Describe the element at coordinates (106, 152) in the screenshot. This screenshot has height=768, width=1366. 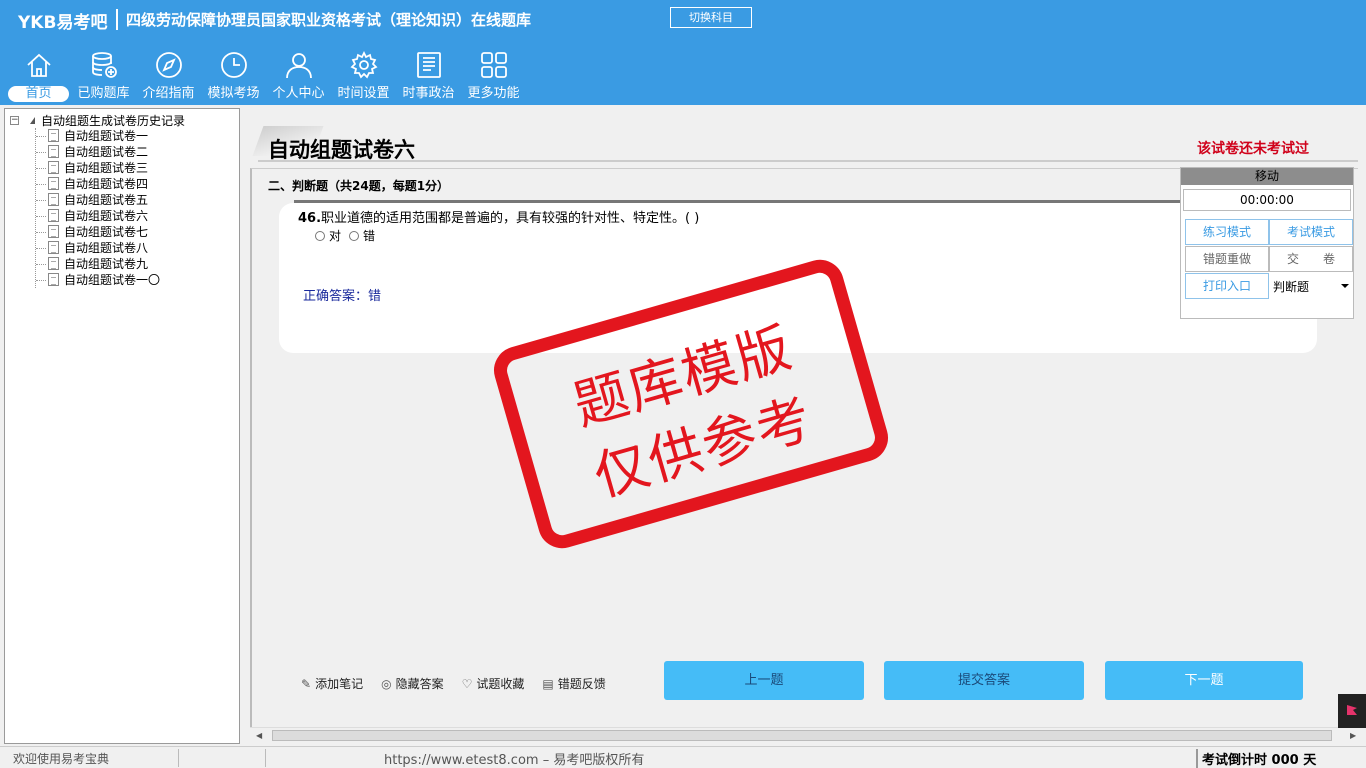
I see `tree-item-label: 自动组题试卷二` at that location.